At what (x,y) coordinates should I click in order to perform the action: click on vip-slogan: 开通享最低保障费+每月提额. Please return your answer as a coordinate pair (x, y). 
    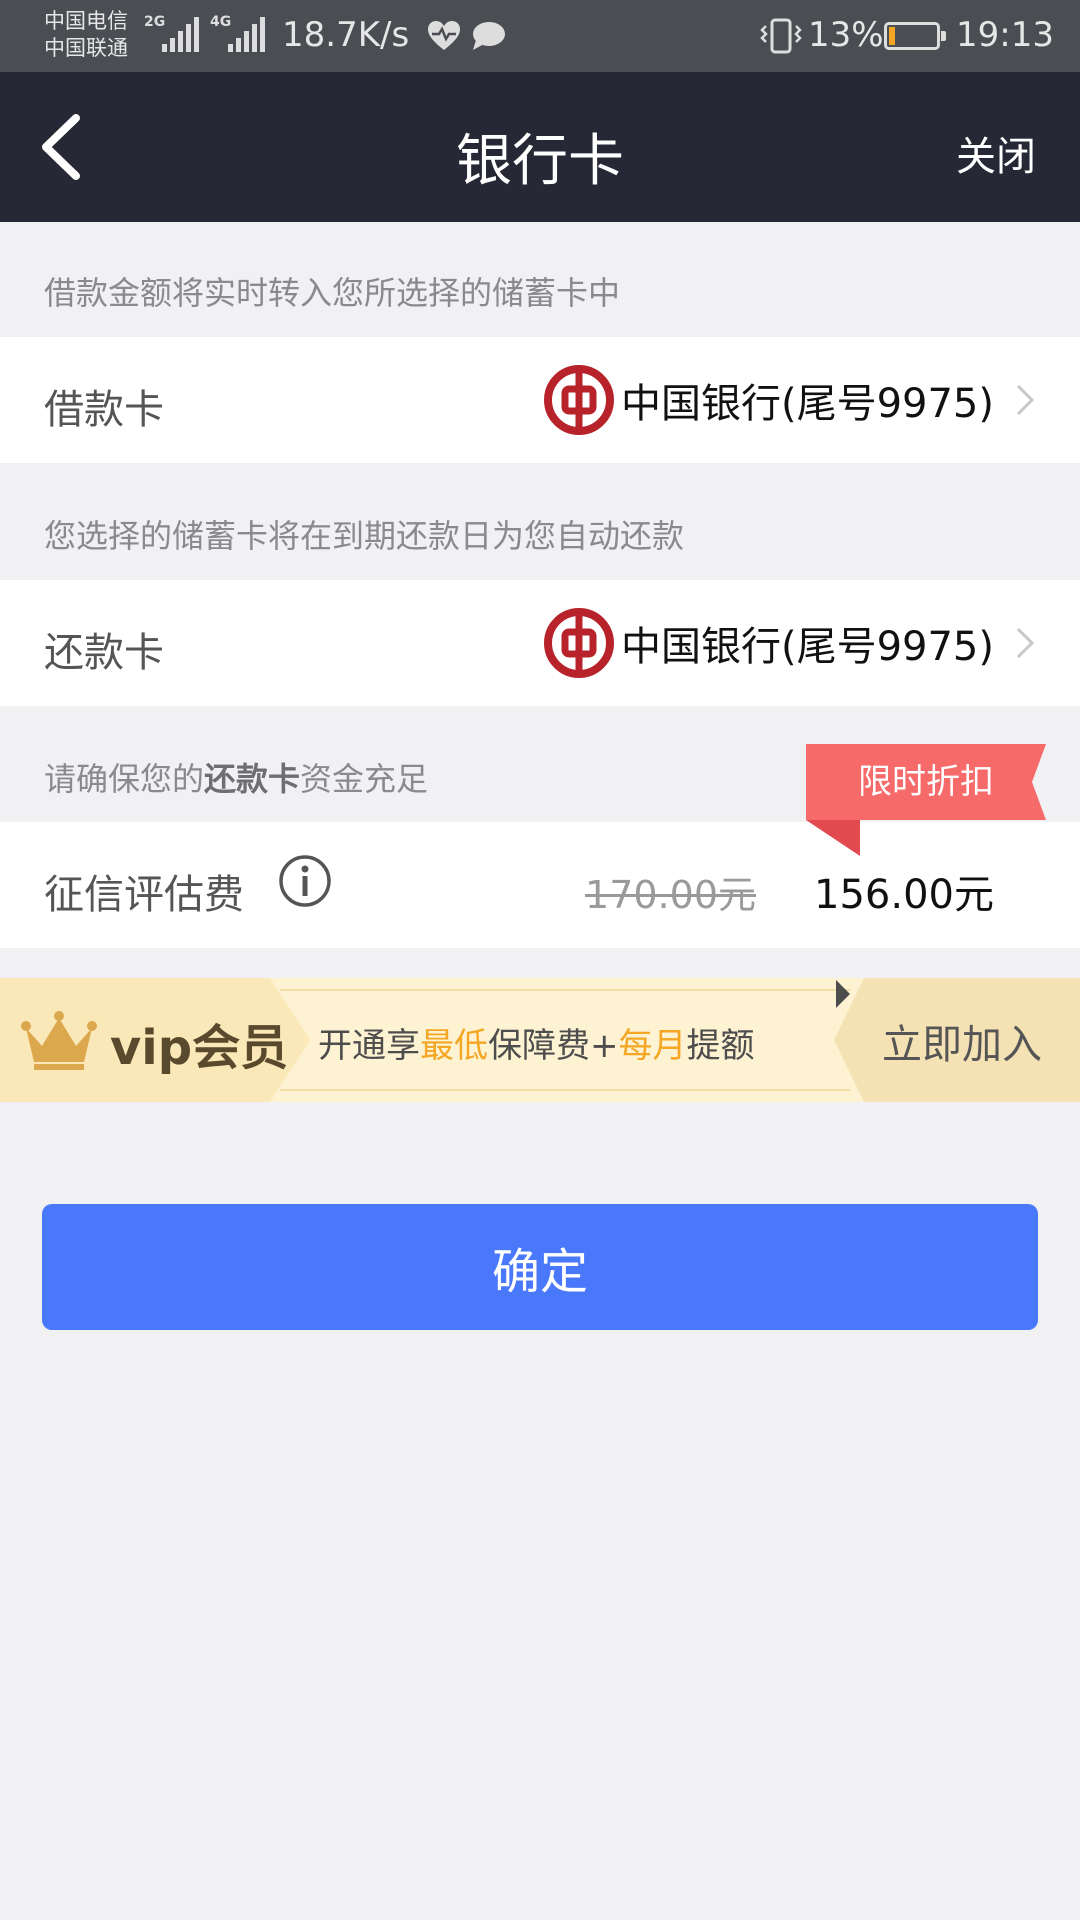
    Looking at the image, I should click on (536, 1046).